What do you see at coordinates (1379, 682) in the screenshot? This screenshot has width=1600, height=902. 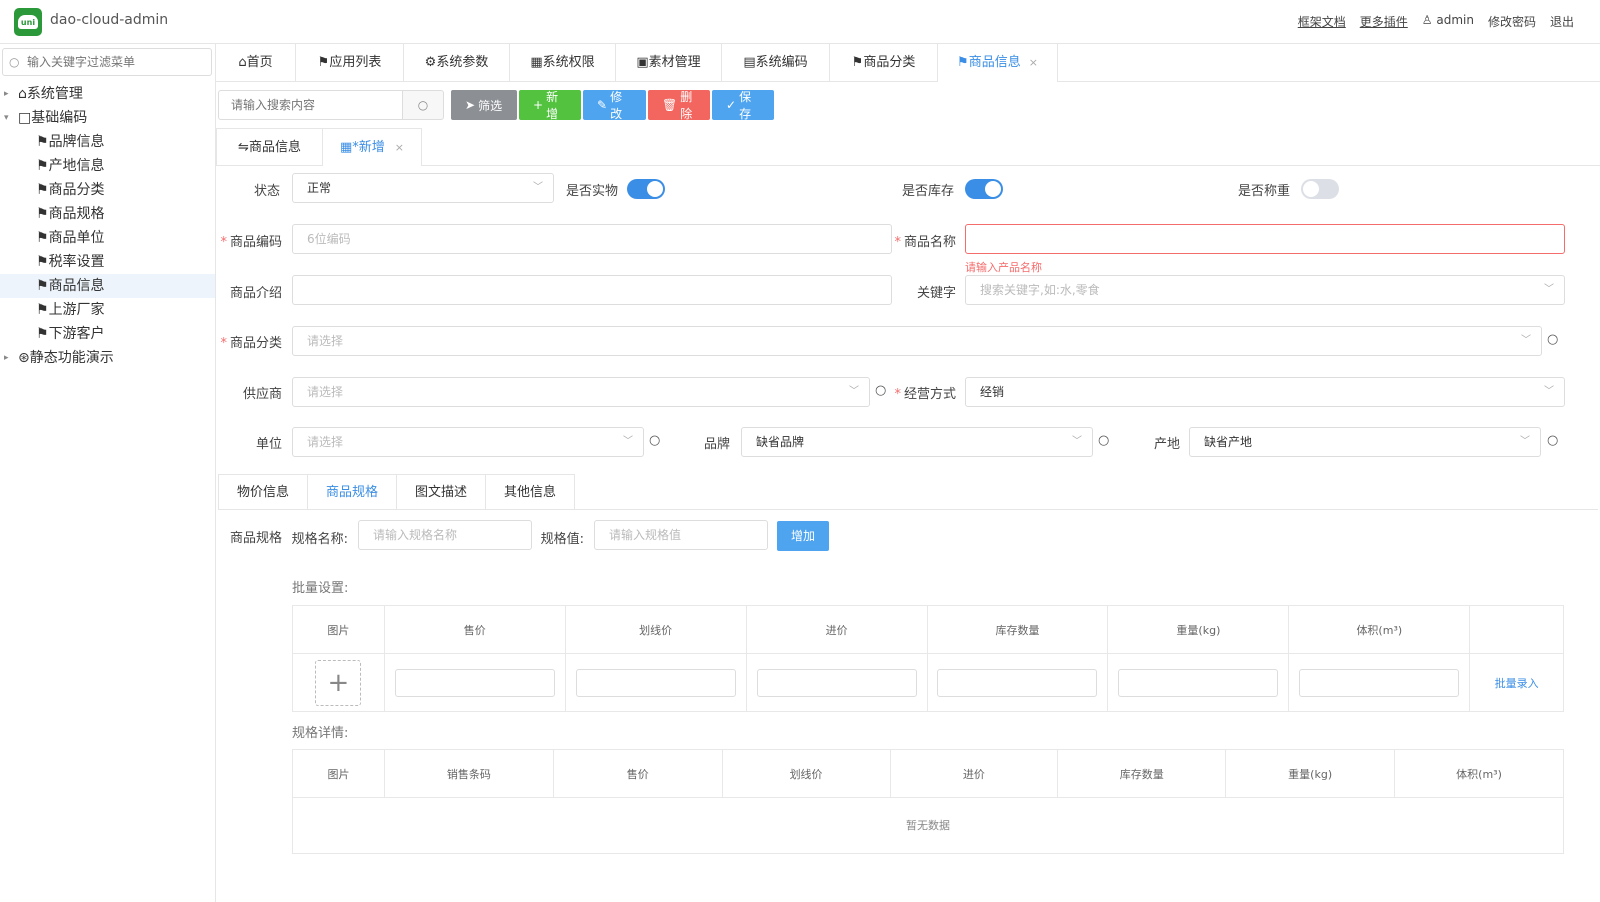 I see `batch-volume-input` at bounding box center [1379, 682].